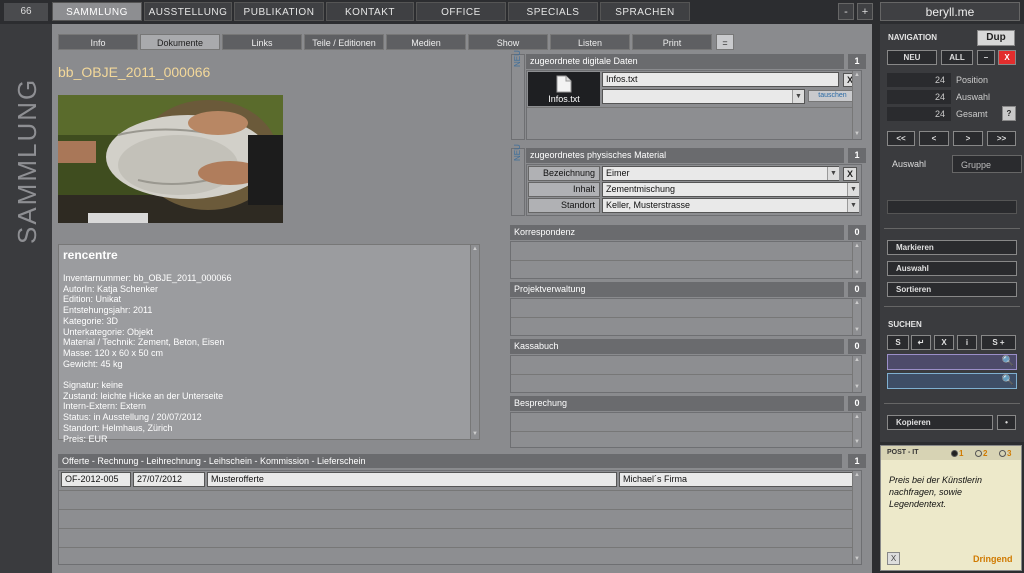 The image size is (1024, 573). What do you see at coordinates (508, 42) in the screenshot?
I see `subtab-show: Show` at bounding box center [508, 42].